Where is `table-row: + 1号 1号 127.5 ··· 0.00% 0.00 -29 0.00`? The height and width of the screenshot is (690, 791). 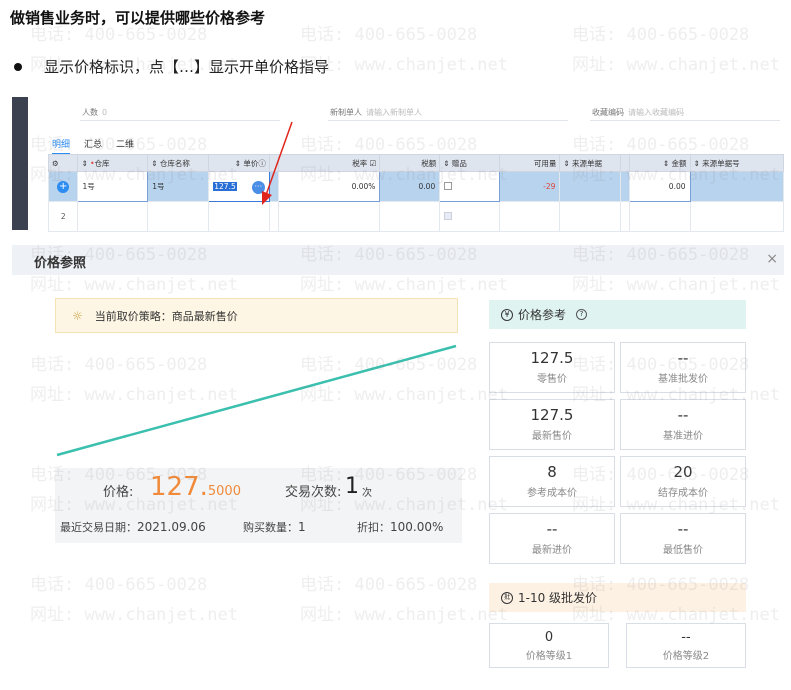
table-row: + 1号 1号 127.5 ··· 0.00% 0.00 -29 0.00 is located at coordinates (415, 186).